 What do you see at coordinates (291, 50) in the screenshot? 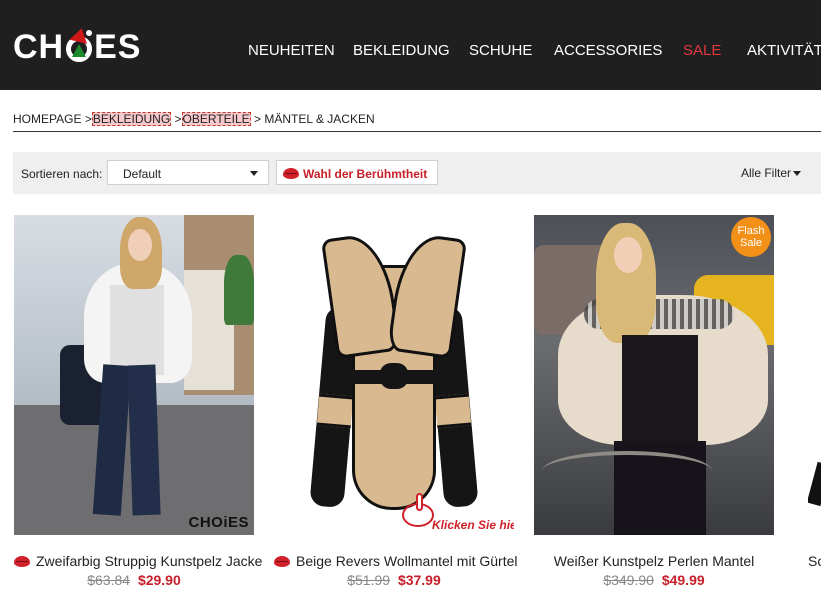
I see `nav-item-neuheiten: NEUHEITEN` at bounding box center [291, 50].